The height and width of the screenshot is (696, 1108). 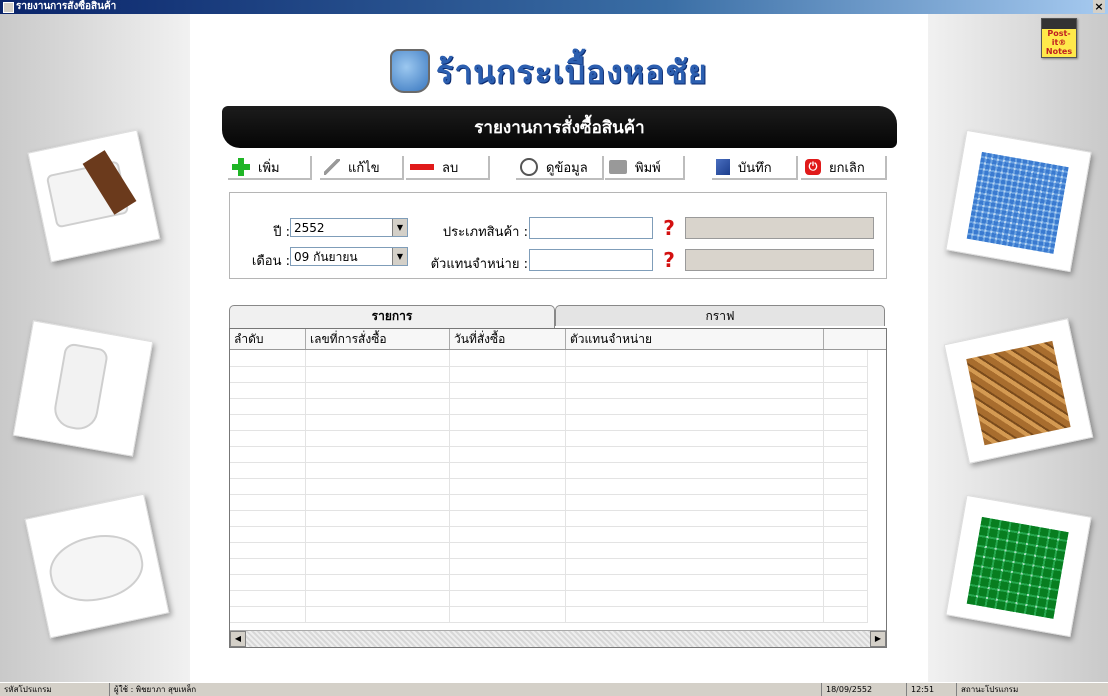 I want to click on print-button: พิมพ์, so click(x=645, y=168).